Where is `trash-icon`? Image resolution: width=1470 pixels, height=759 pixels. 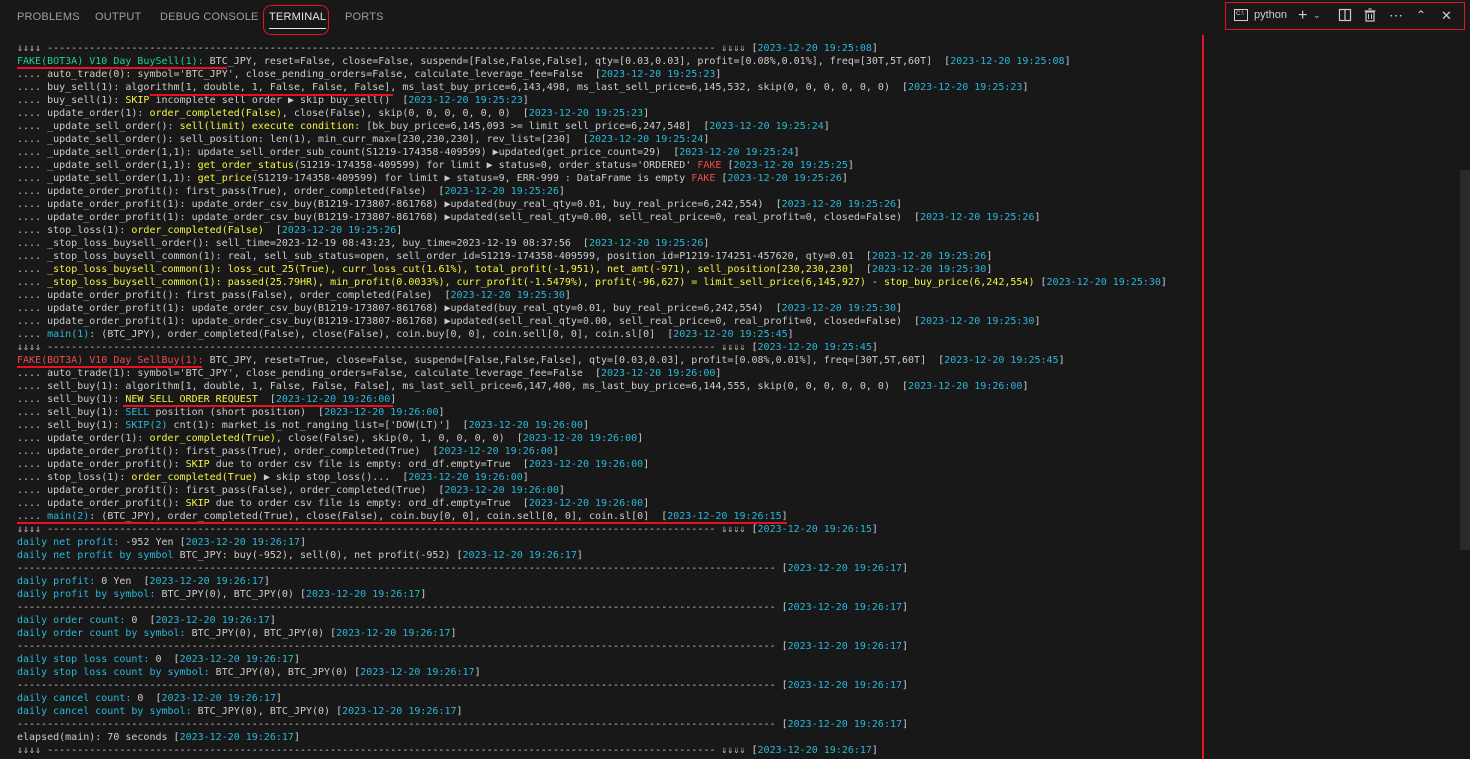 trash-icon is located at coordinates (1370, 15).